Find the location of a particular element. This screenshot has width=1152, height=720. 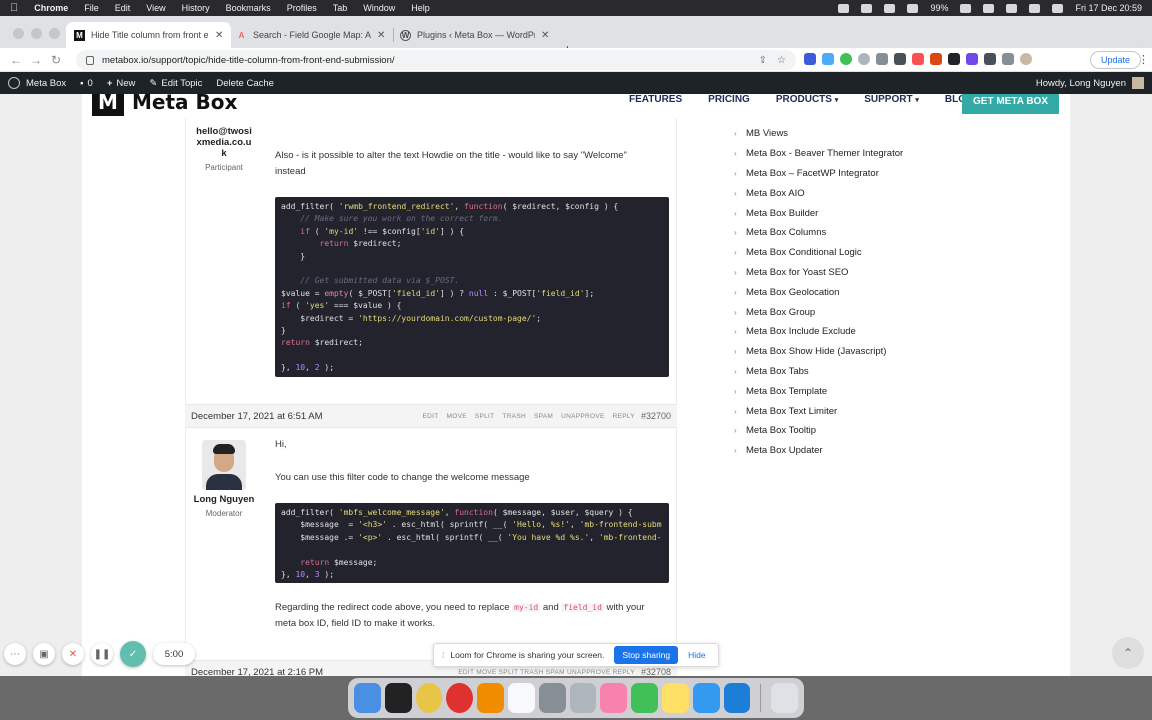

forward-button: → is located at coordinates (36, 60).